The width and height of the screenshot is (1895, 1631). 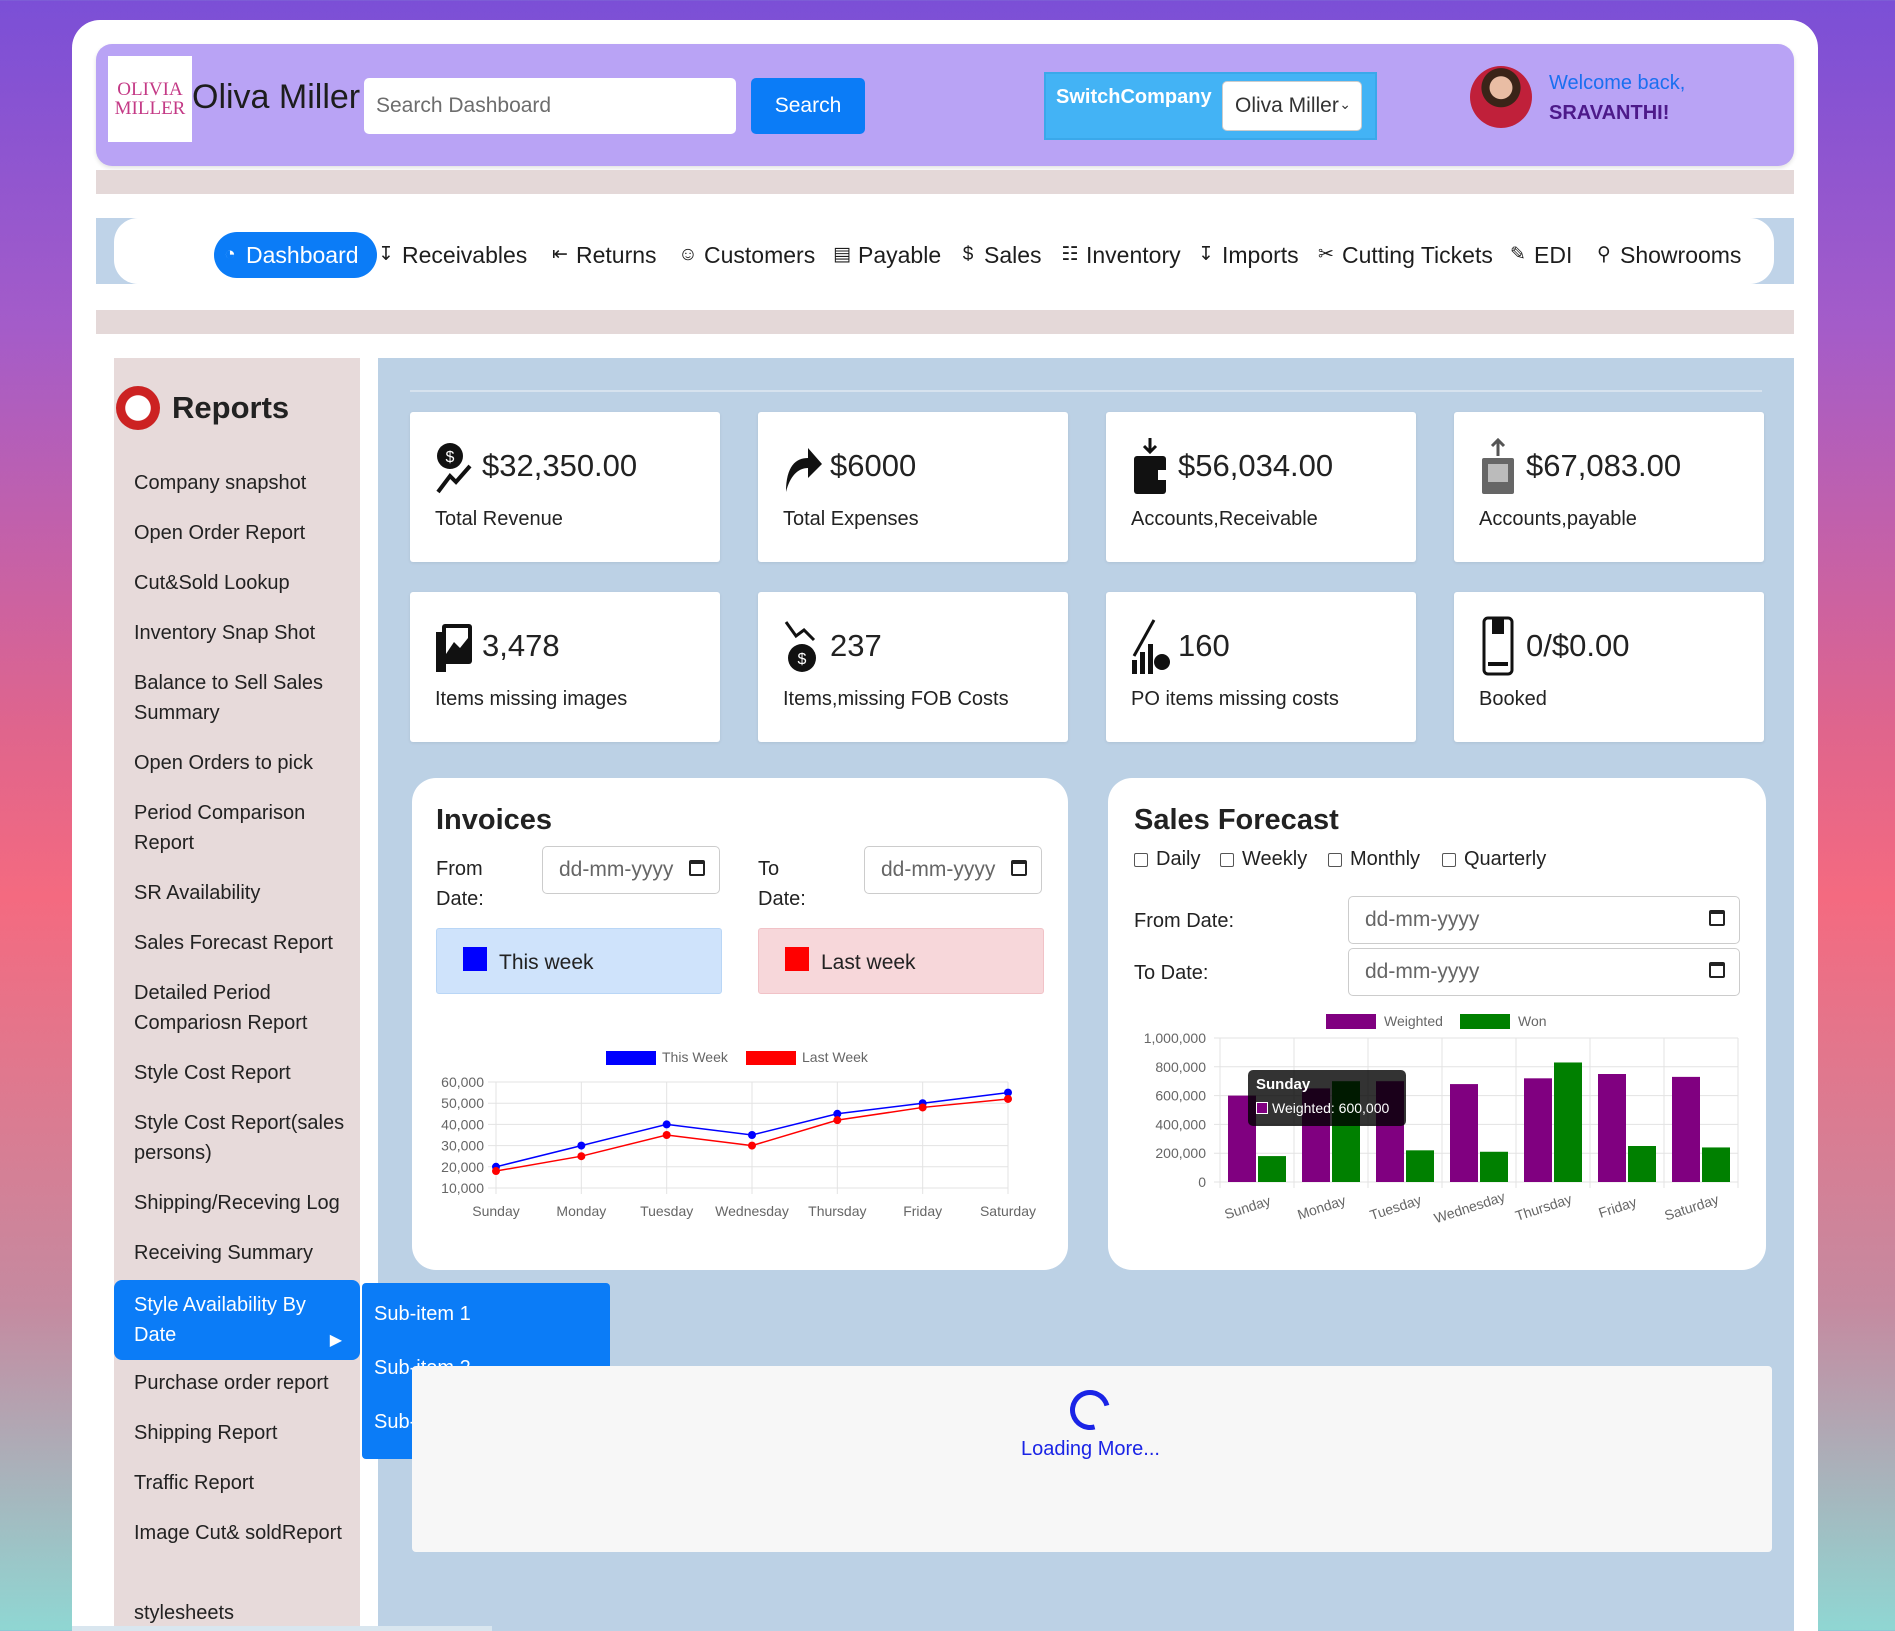 What do you see at coordinates (244, 1433) in the screenshot?
I see `sidebar-item-shipping-report: Shipping Report` at bounding box center [244, 1433].